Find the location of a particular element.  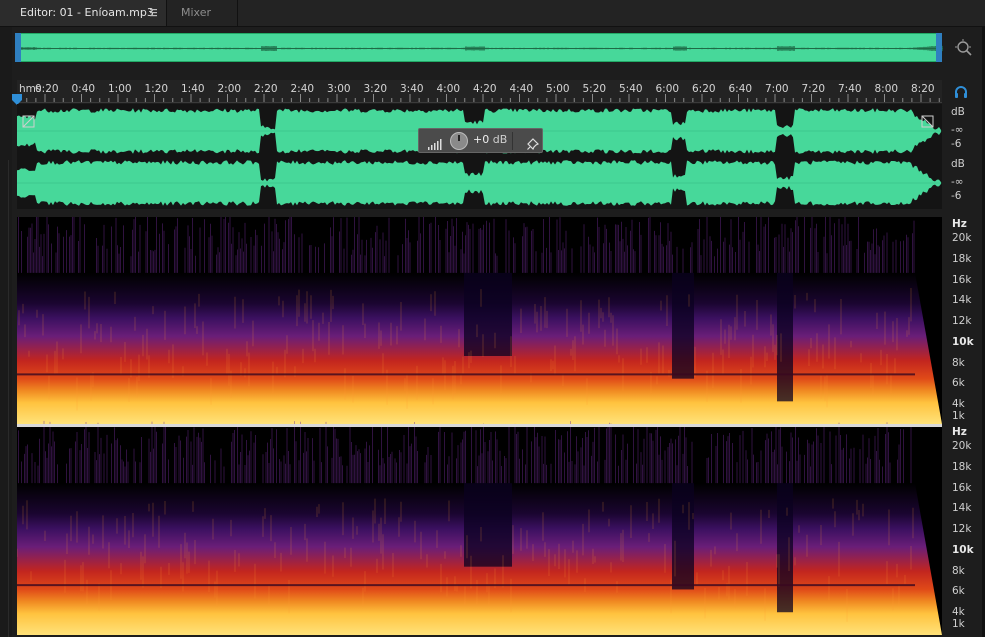

db-label-6-bottom: -6 is located at coordinates (956, 196).